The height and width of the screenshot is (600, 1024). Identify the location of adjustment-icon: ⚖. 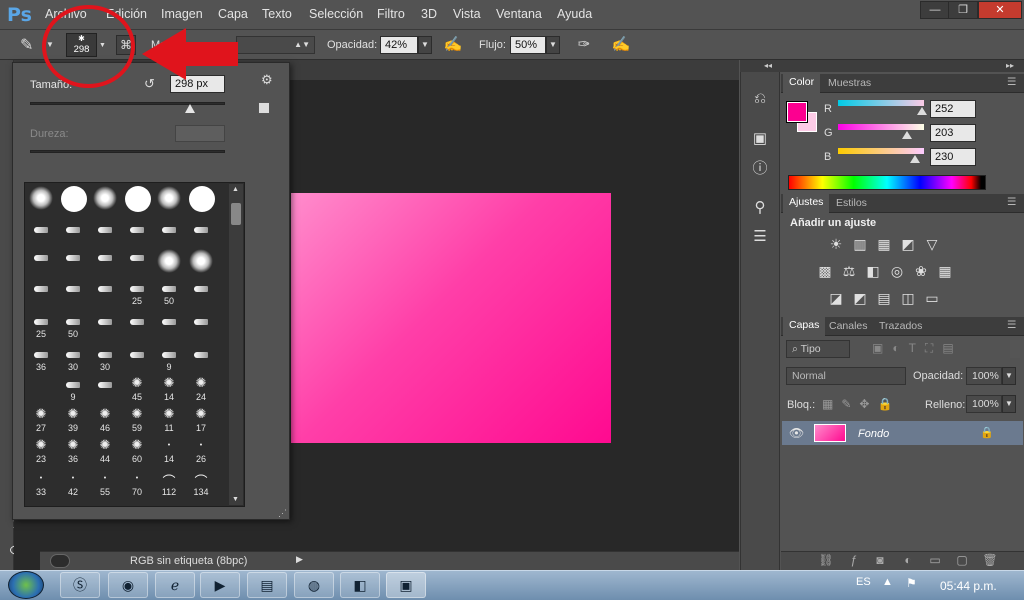
(849, 271).